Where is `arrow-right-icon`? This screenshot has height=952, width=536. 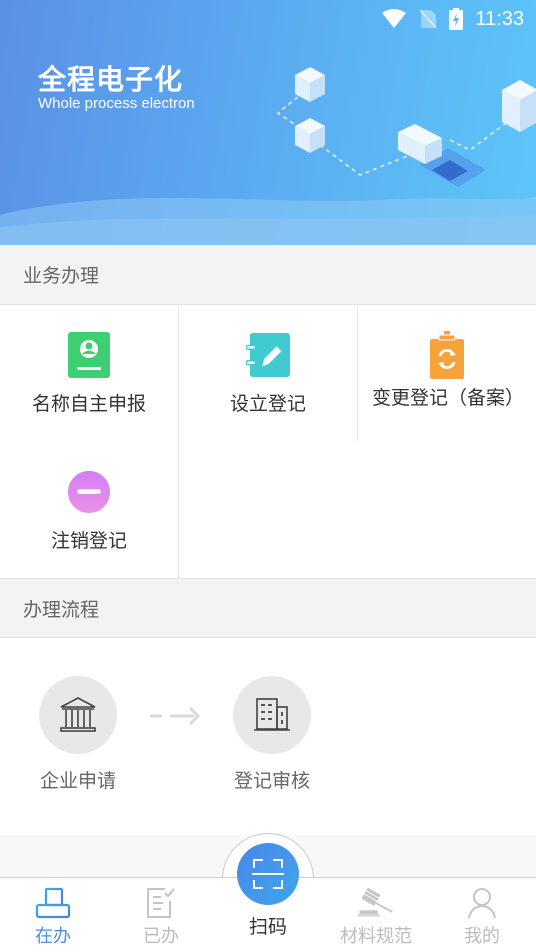
arrow-right-icon is located at coordinates (175, 716).